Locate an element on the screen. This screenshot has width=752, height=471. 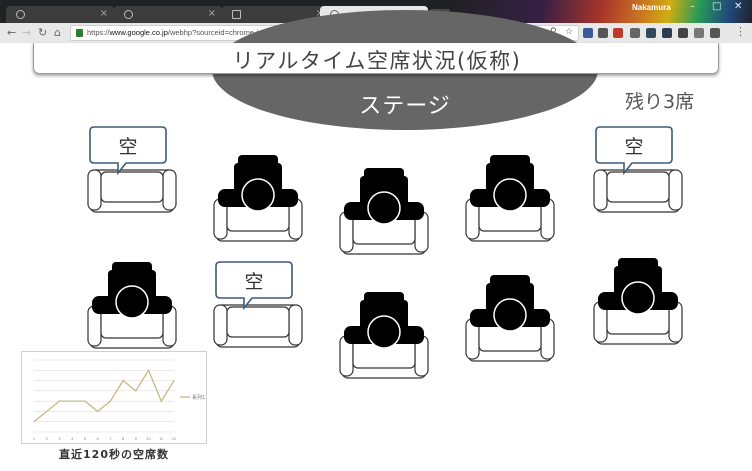
close-window-icon: ✕ is located at coordinates (738, 6).